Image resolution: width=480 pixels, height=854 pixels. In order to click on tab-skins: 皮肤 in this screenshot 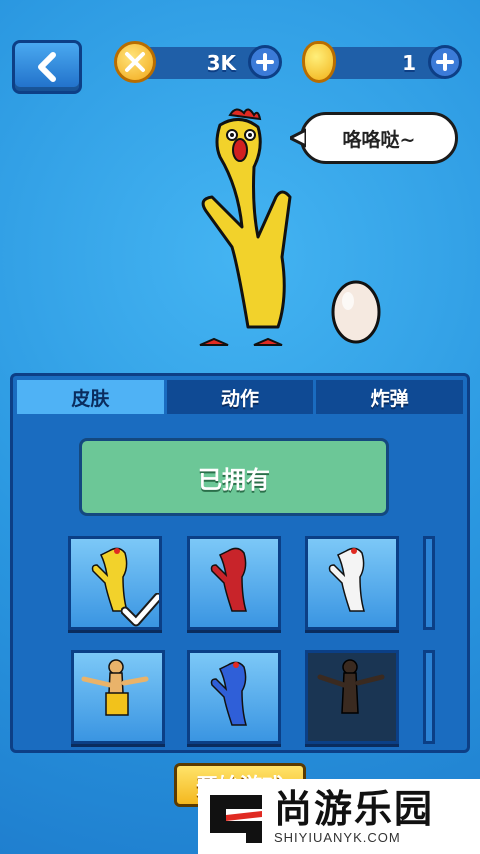, I will do `click(90, 397)`.